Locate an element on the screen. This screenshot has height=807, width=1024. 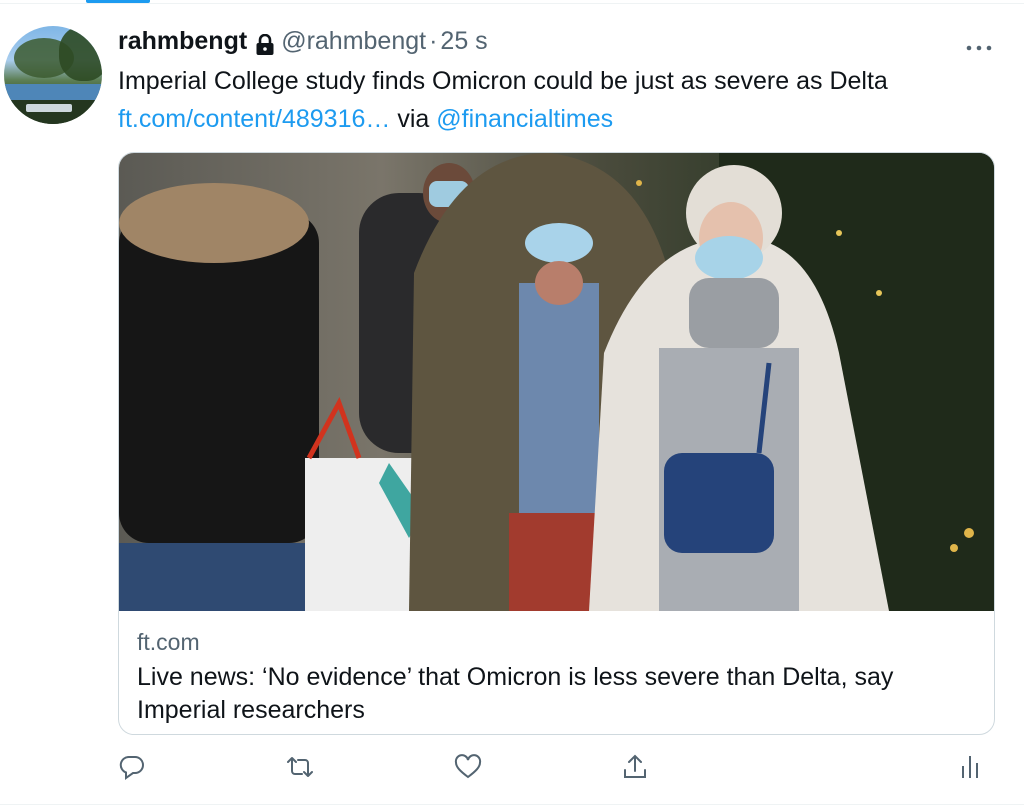
reply-icon is located at coordinates (132, 767).